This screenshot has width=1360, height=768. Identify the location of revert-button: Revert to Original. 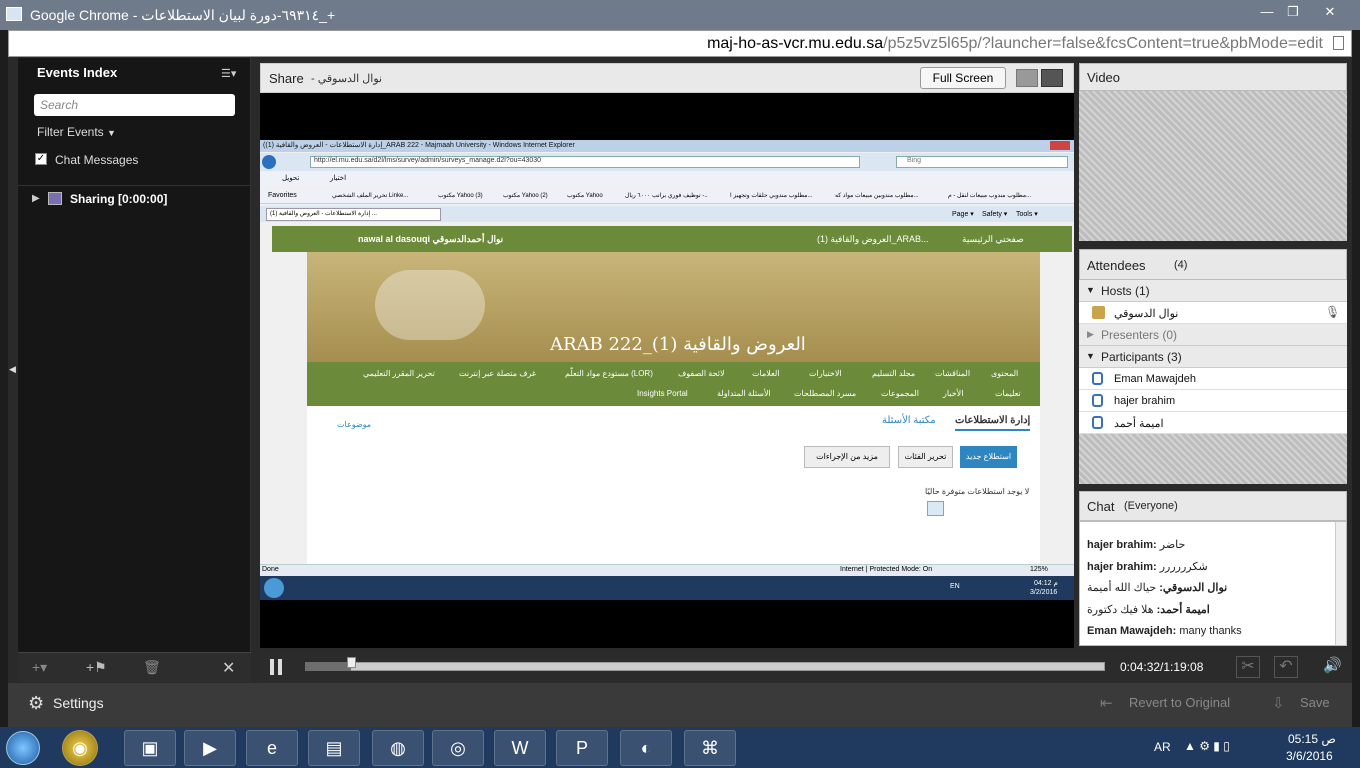
(1179, 702).